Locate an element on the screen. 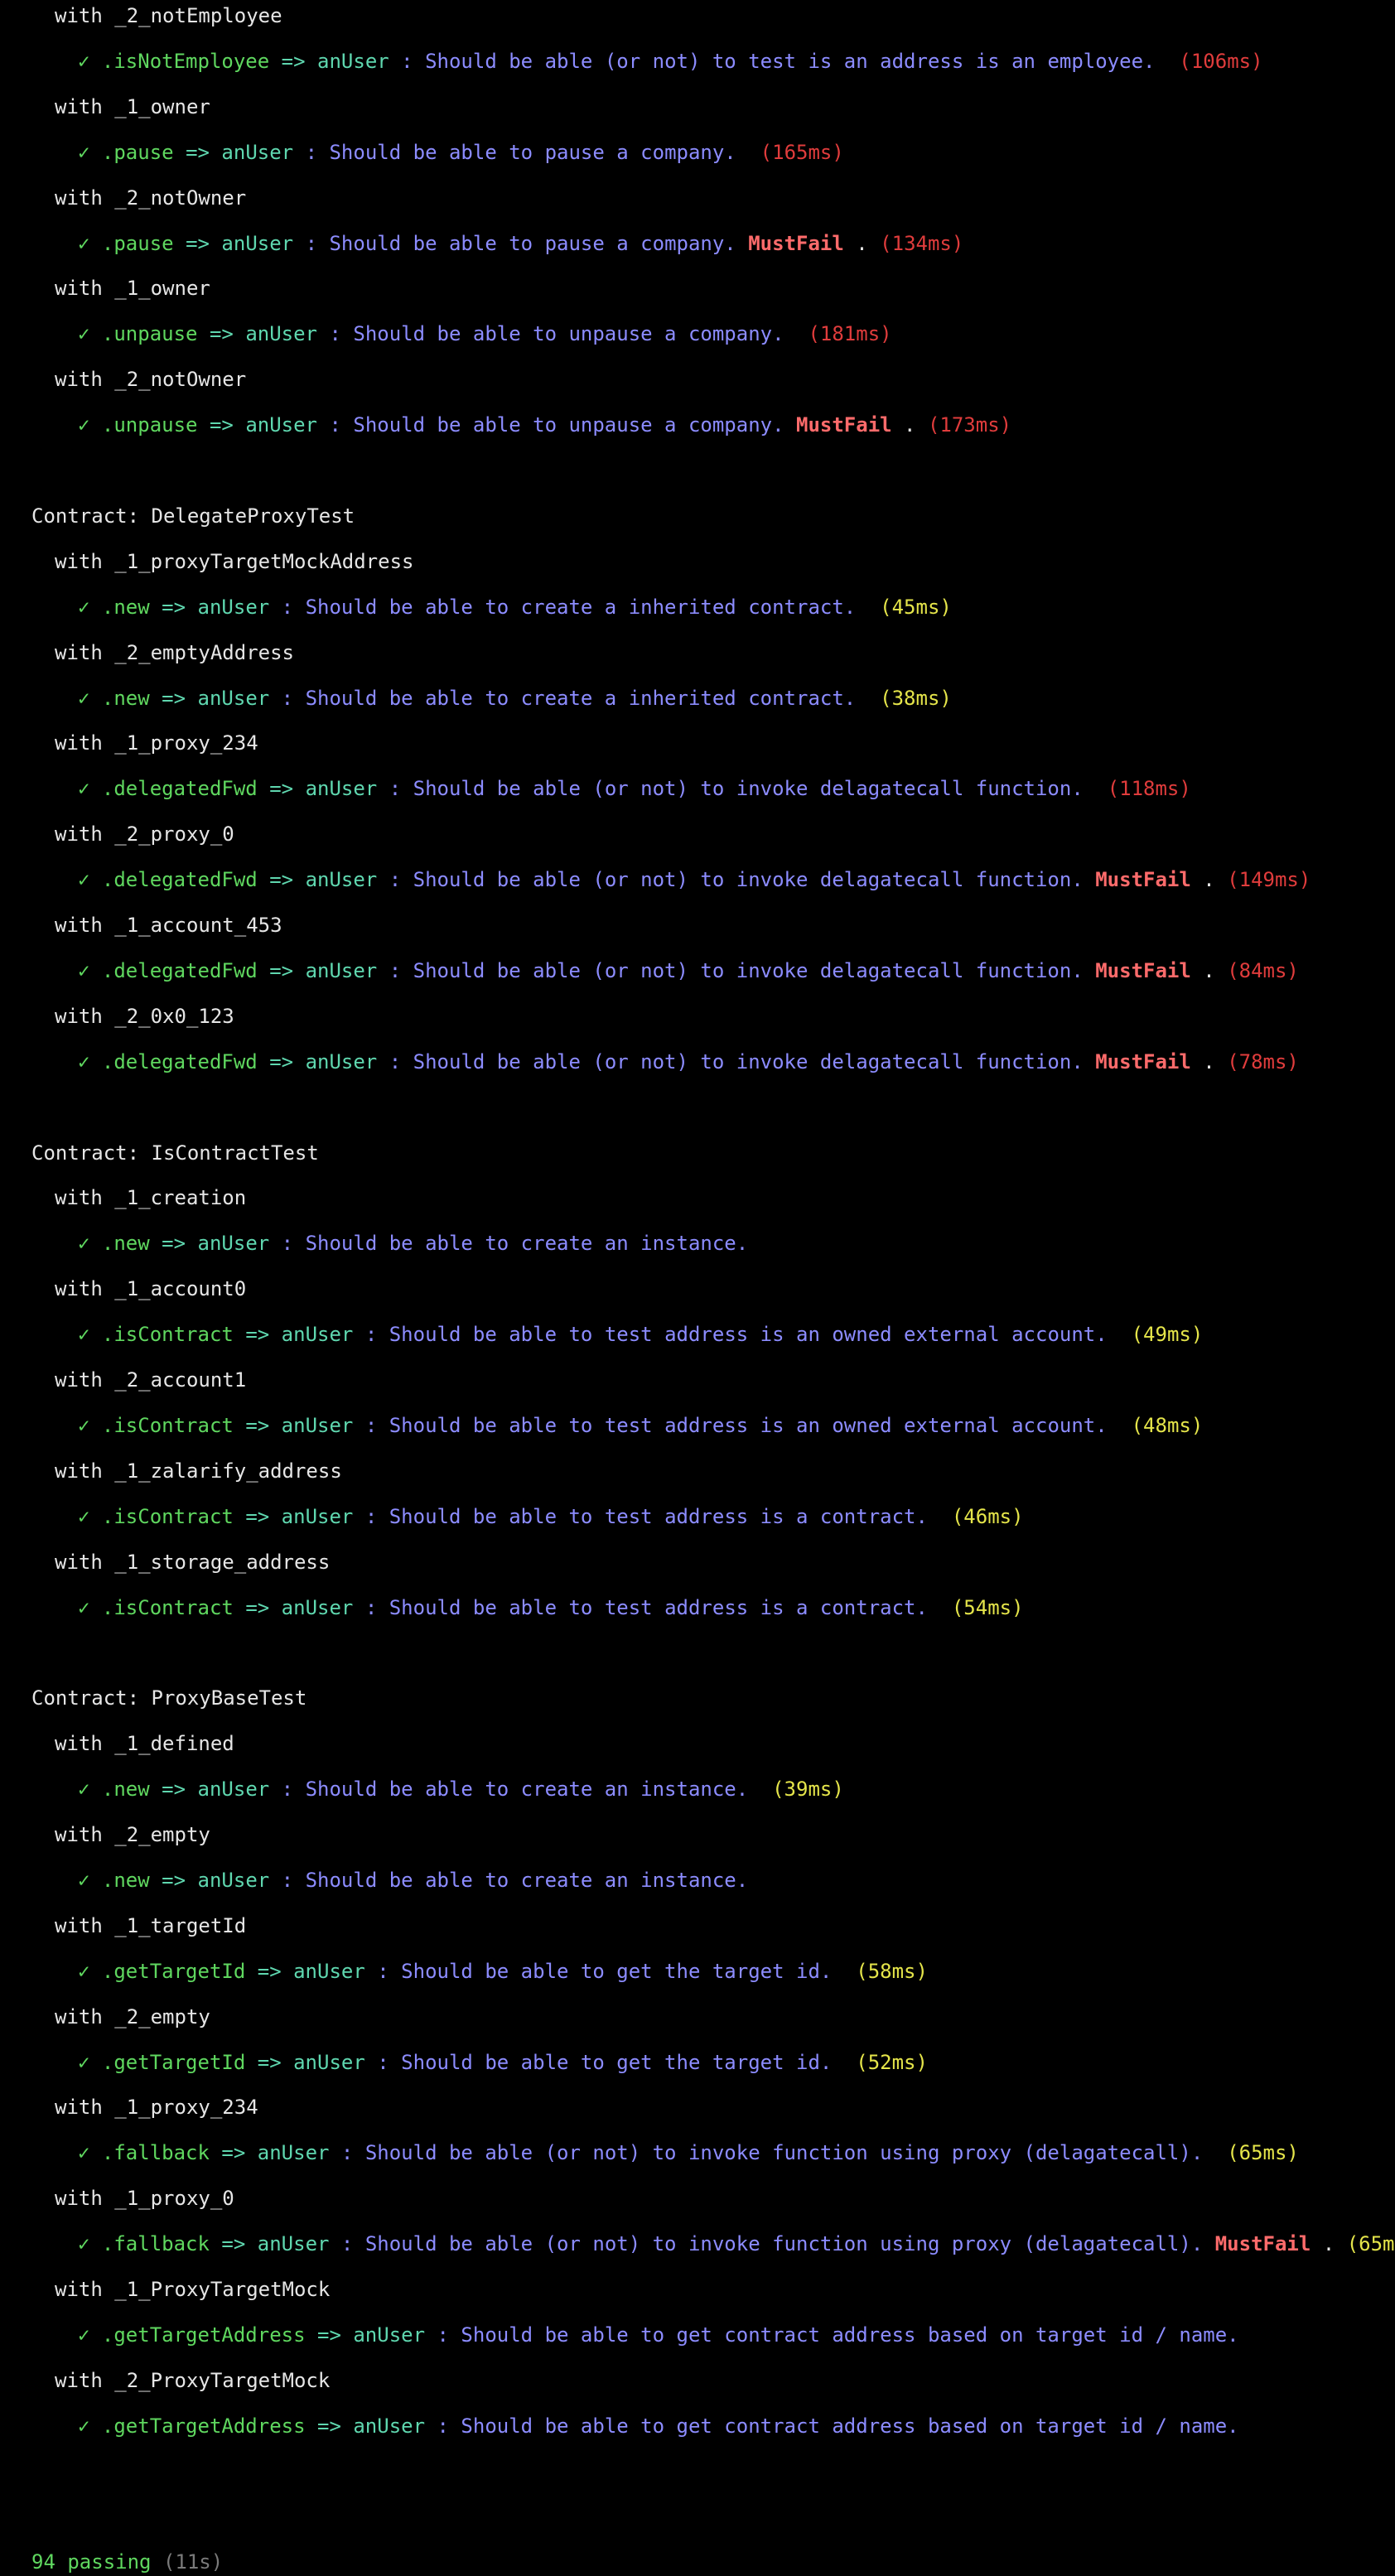  test-duration: (65ms) is located at coordinates (1370, 2244).